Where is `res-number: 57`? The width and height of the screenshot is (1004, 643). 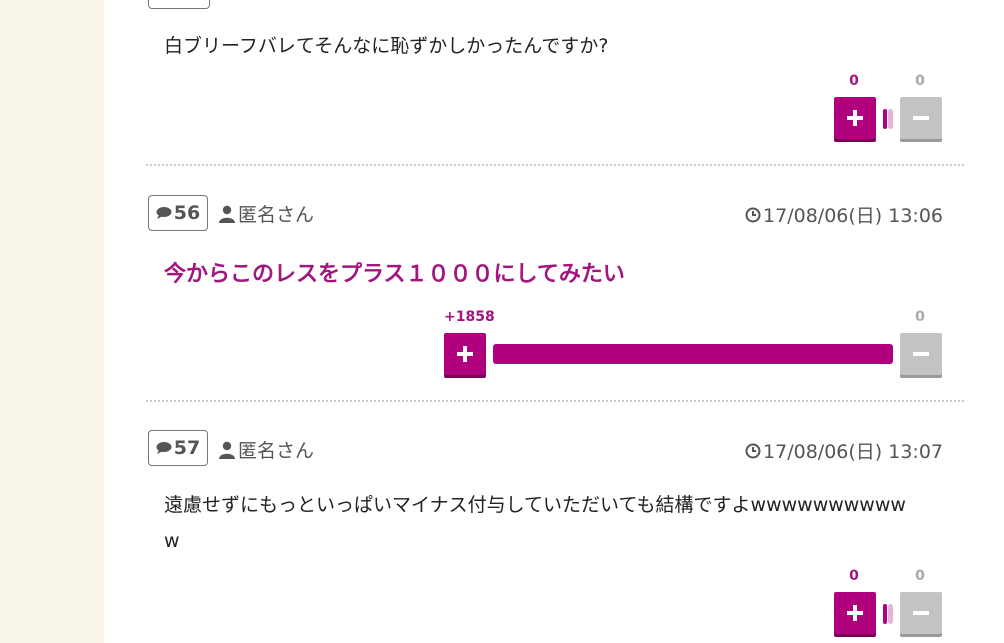
res-number: 57 is located at coordinates (187, 448).